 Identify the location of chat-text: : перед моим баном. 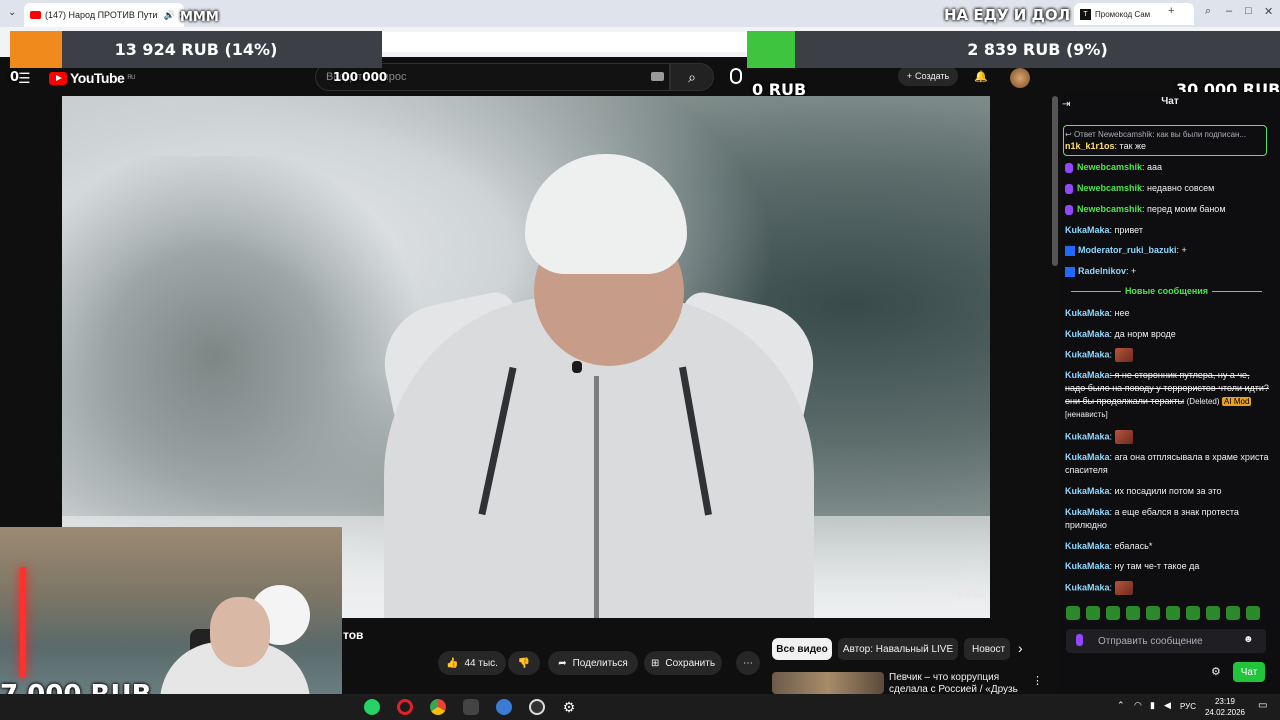
(1184, 209).